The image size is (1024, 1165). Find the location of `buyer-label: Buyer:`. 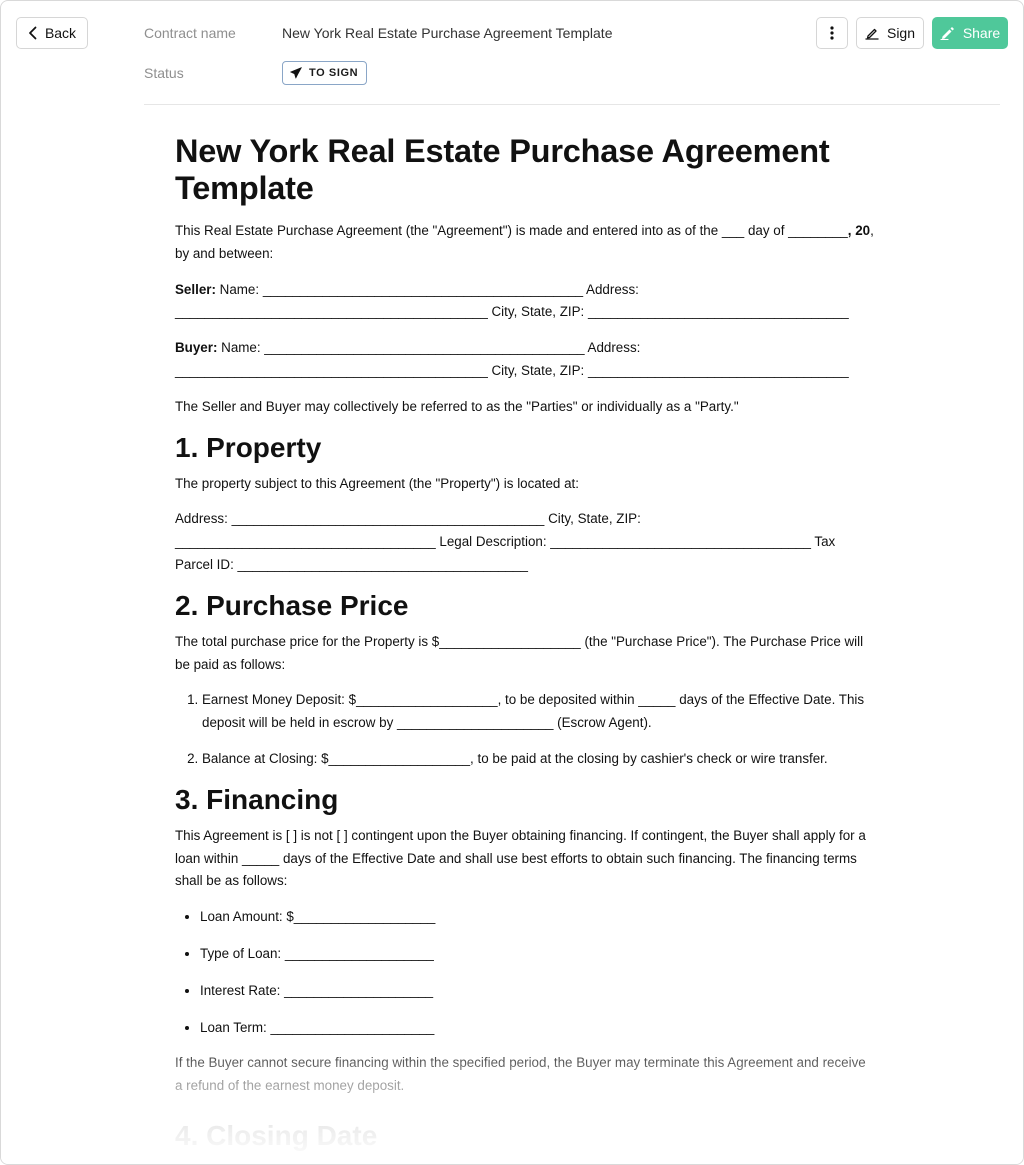

buyer-label: Buyer: is located at coordinates (196, 348).